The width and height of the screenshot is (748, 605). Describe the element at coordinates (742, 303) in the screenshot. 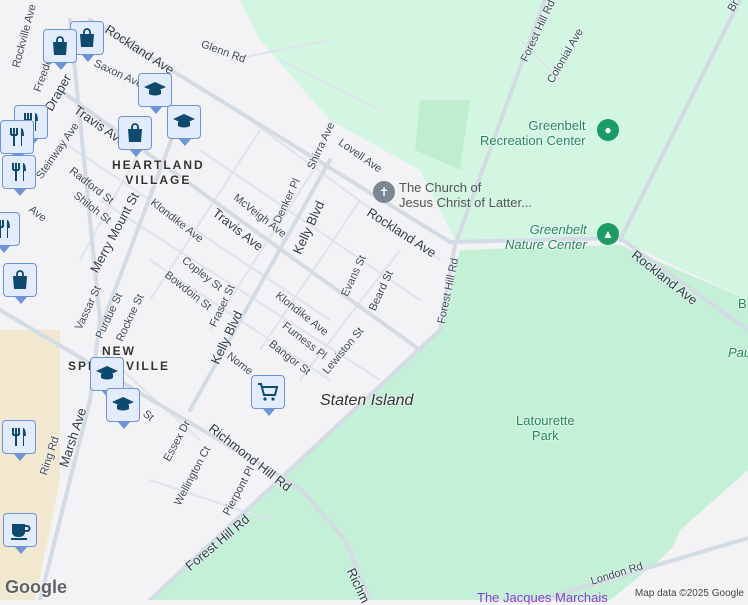

I see `b-label: B` at that location.